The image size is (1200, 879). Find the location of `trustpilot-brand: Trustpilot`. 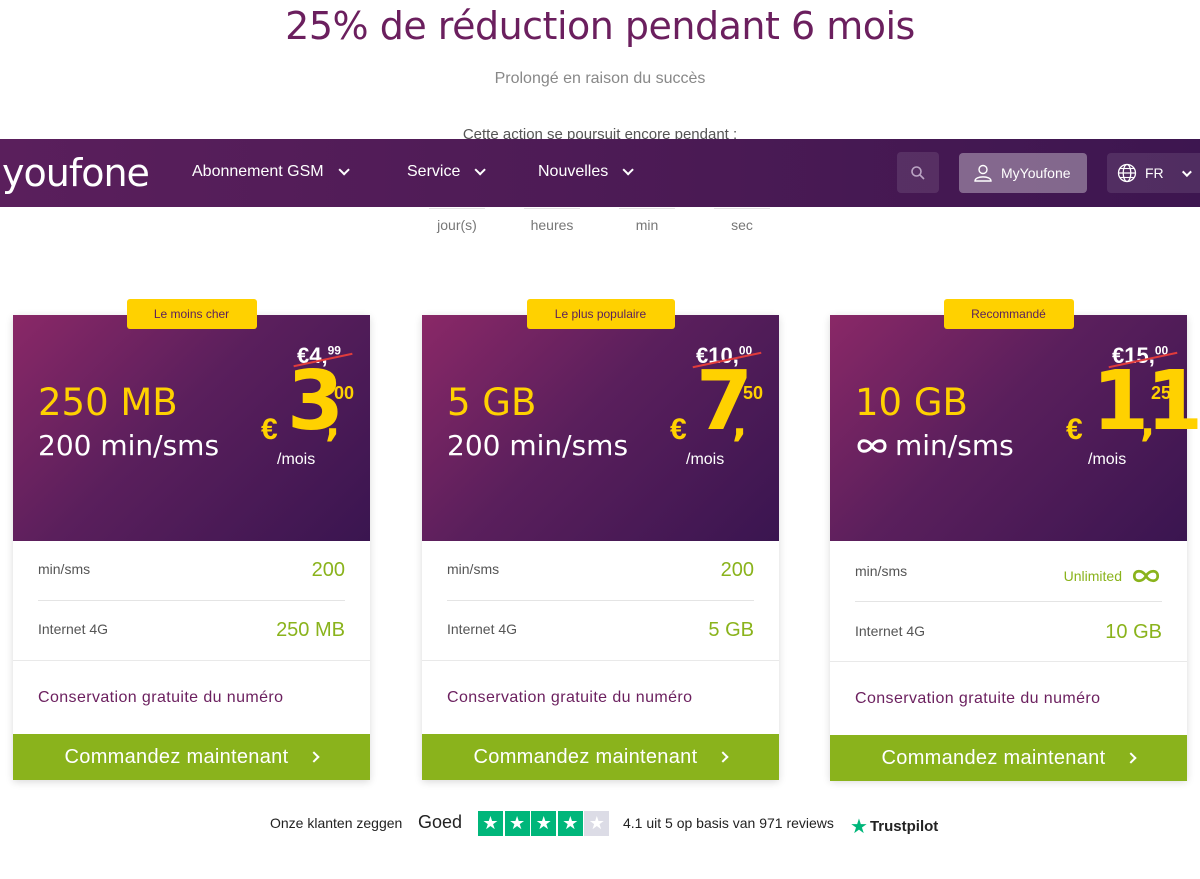

trustpilot-brand: Trustpilot is located at coordinates (904, 826).